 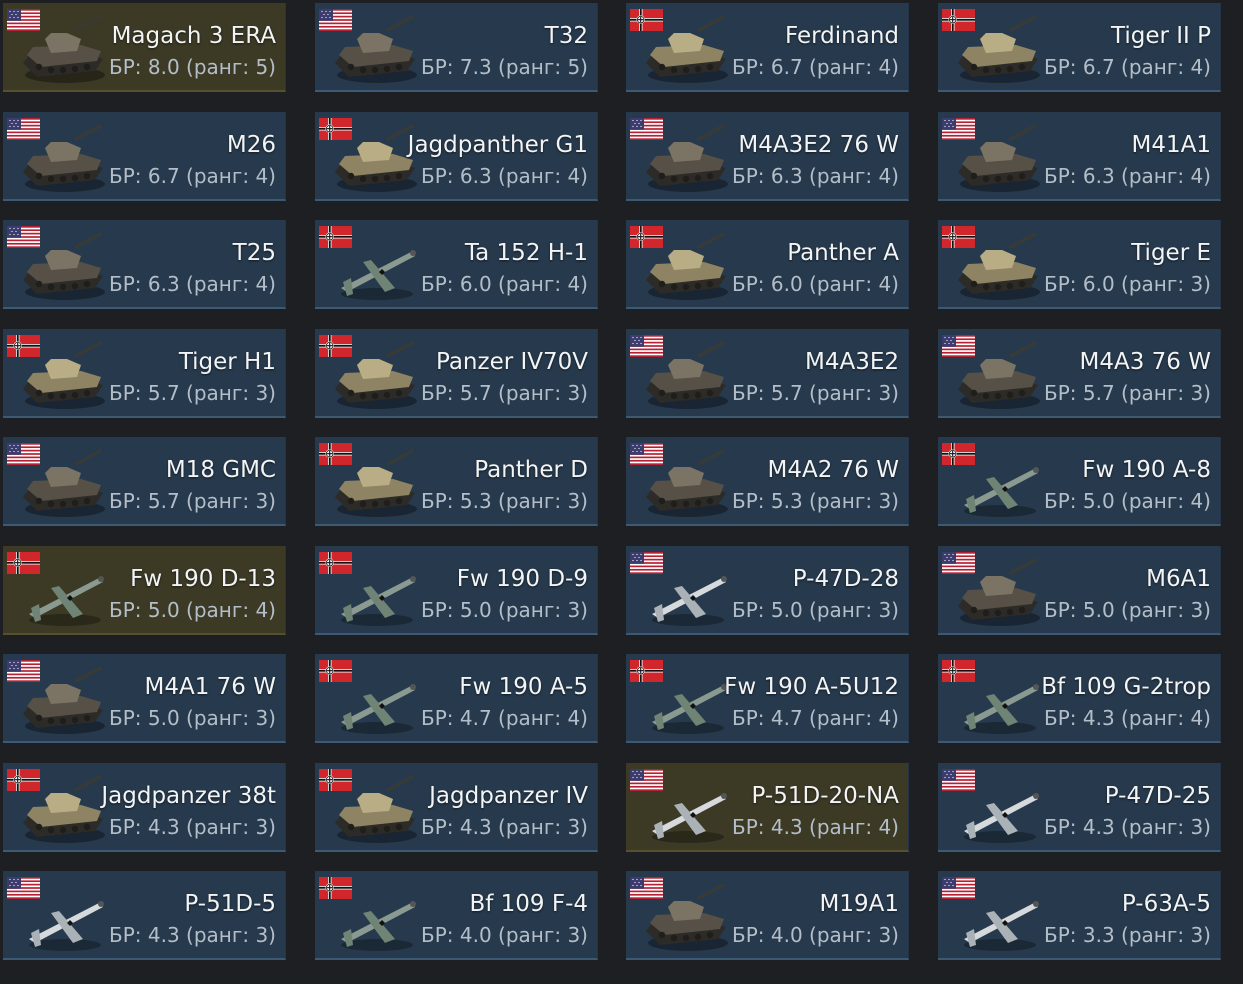 I want to click on vehicle-card: Bf 109 F-4 БР: 4.0 (ранг: 3), so click(x=456, y=915).